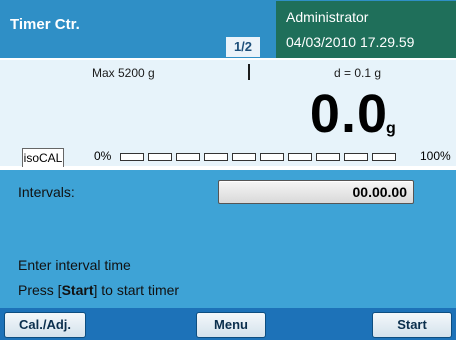 The image size is (456, 340). What do you see at coordinates (231, 325) in the screenshot?
I see `menu-button: Menu` at bounding box center [231, 325].